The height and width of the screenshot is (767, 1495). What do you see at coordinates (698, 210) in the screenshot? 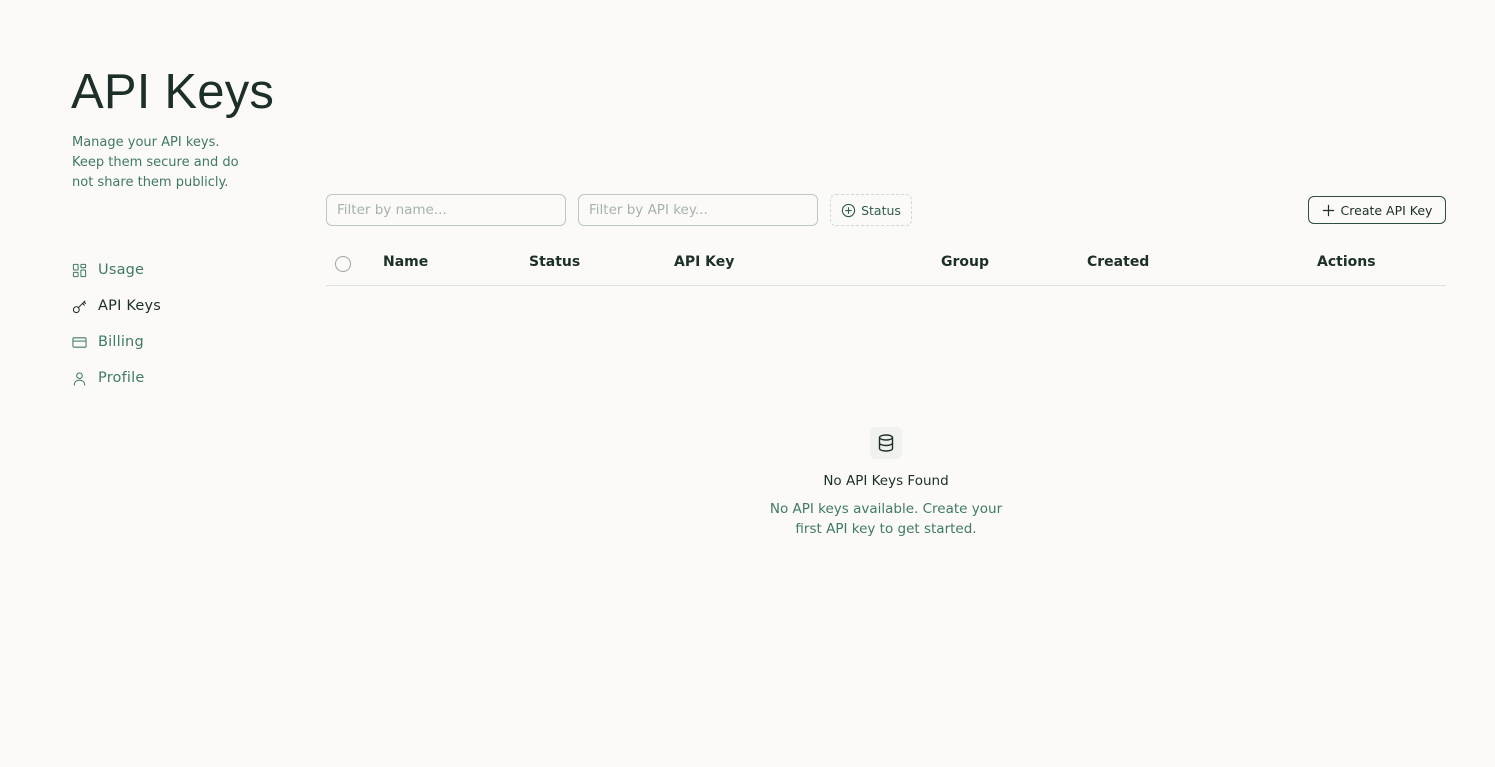
I see `api-key-filter-input` at bounding box center [698, 210].